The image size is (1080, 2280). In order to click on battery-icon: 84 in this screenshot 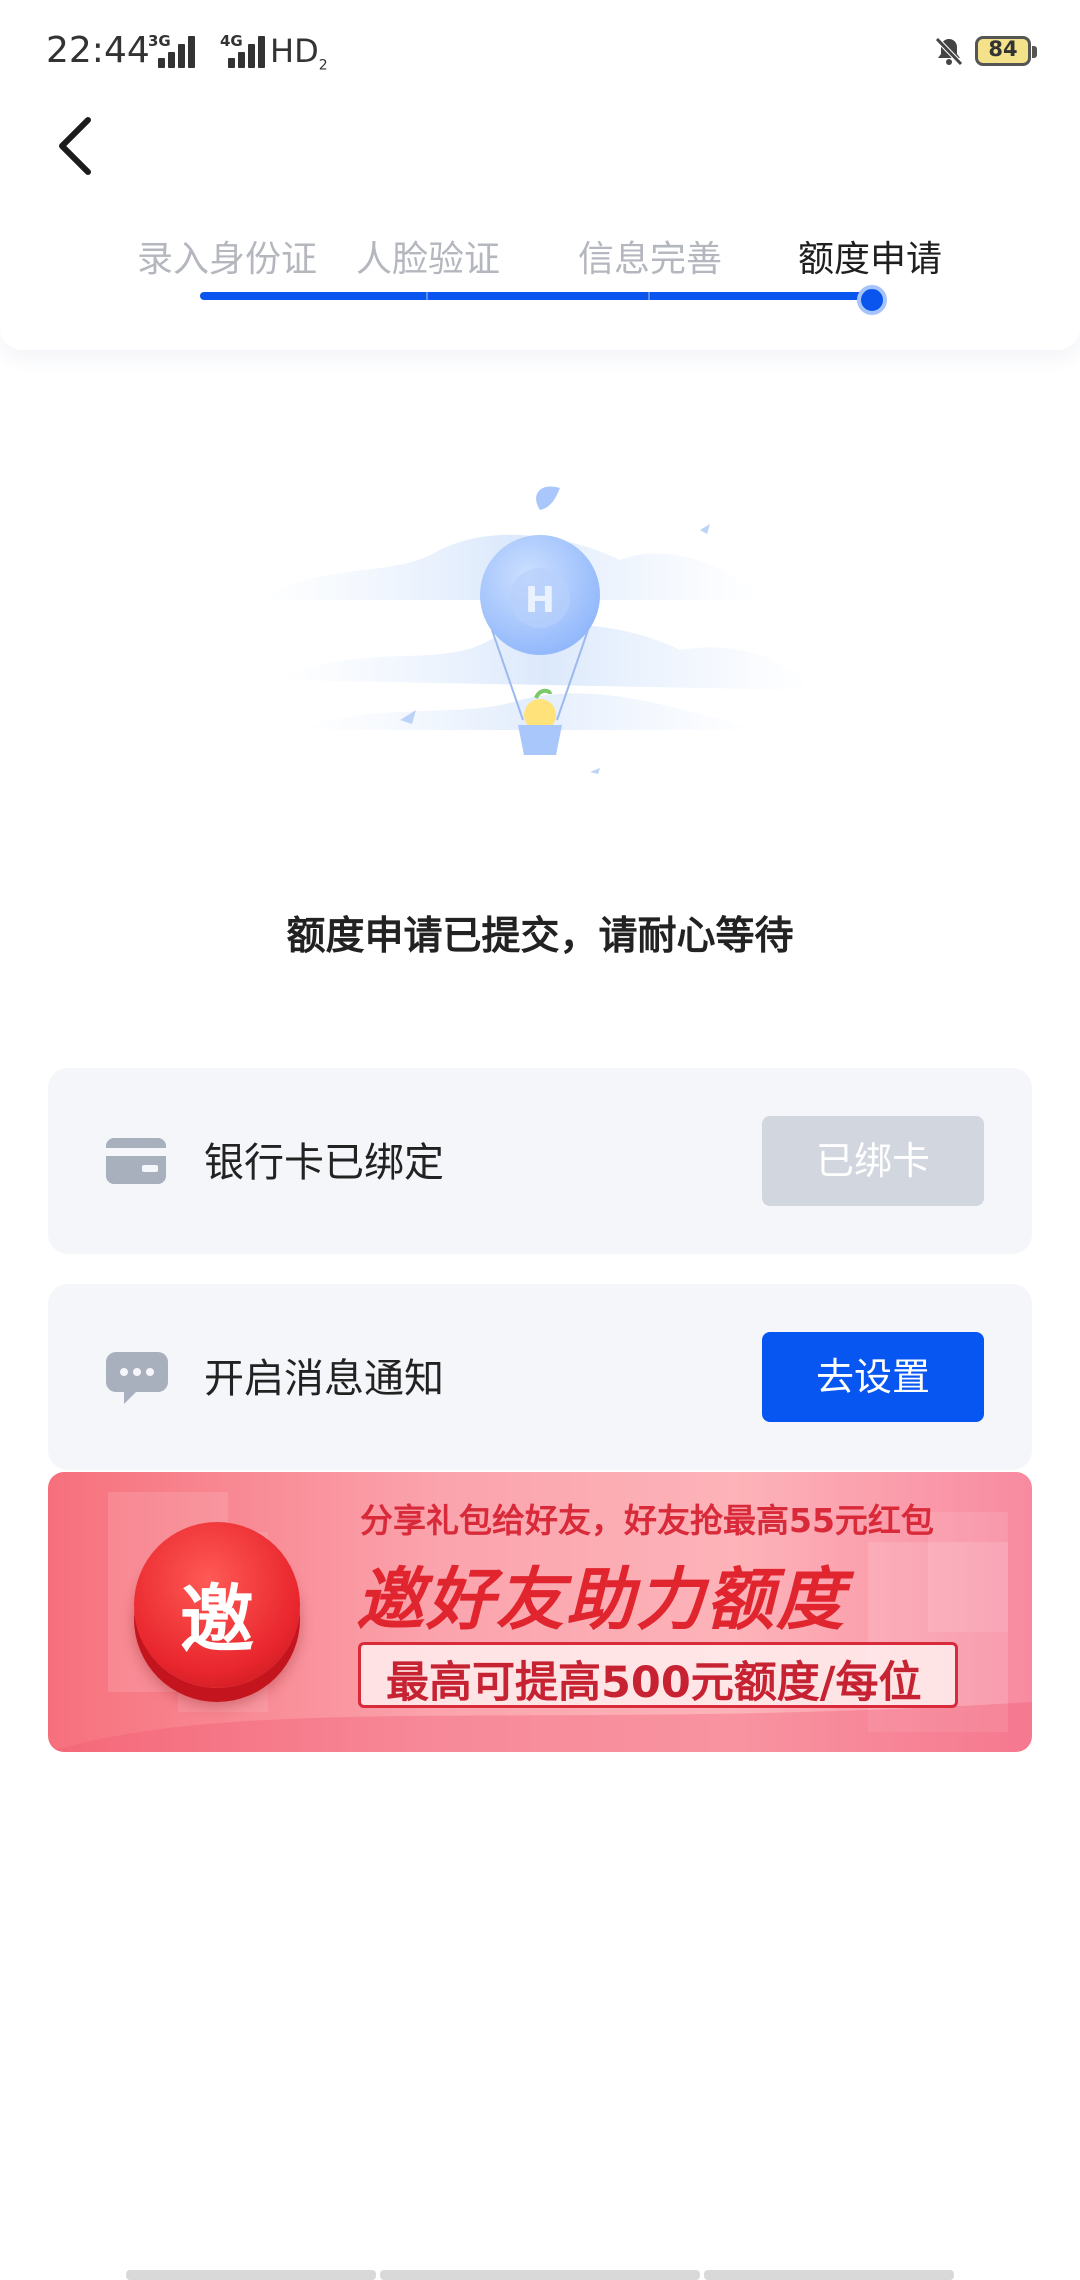, I will do `click(1006, 51)`.